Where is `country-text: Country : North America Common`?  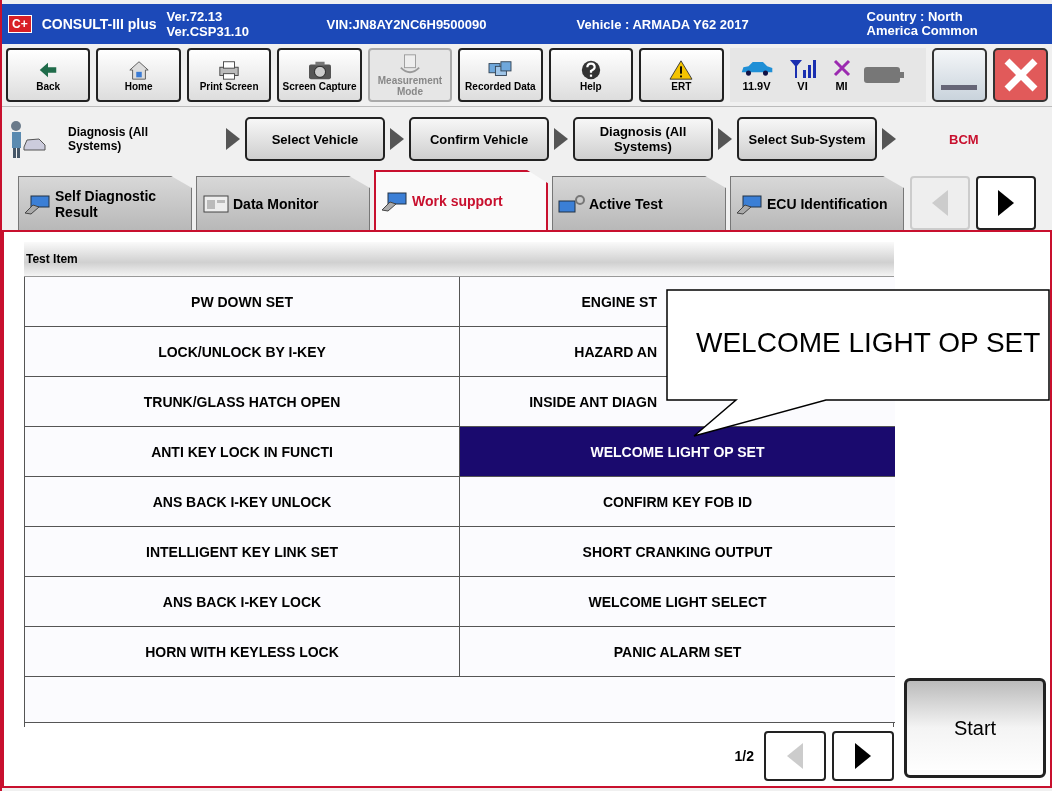
country-text: Country : North America Common is located at coordinates (922, 24).